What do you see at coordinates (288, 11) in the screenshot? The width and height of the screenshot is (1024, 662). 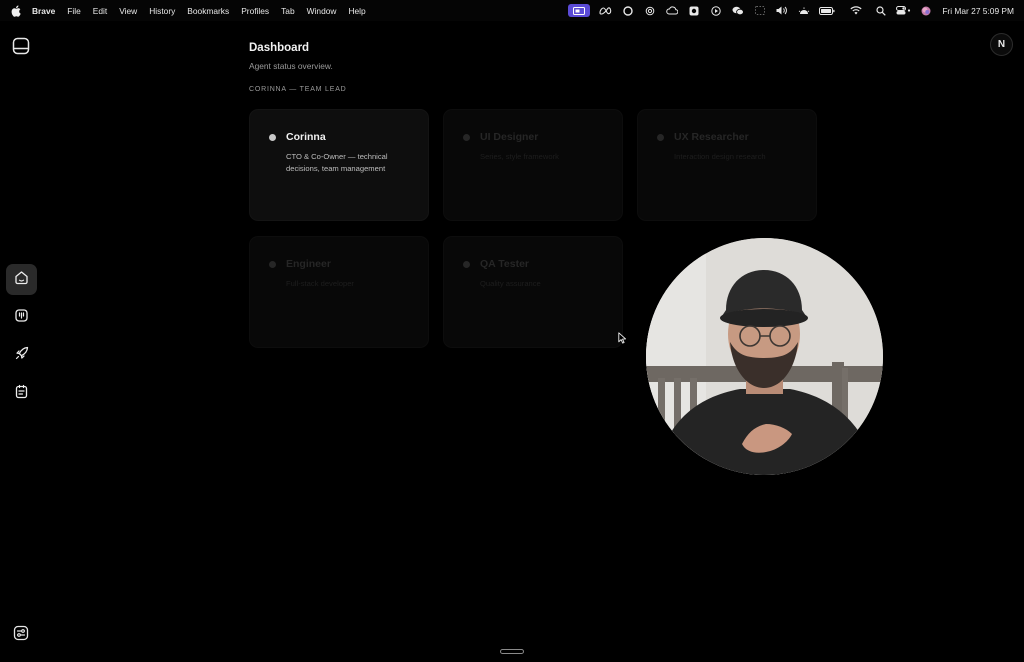 I see `menu-tab: Tab` at bounding box center [288, 11].